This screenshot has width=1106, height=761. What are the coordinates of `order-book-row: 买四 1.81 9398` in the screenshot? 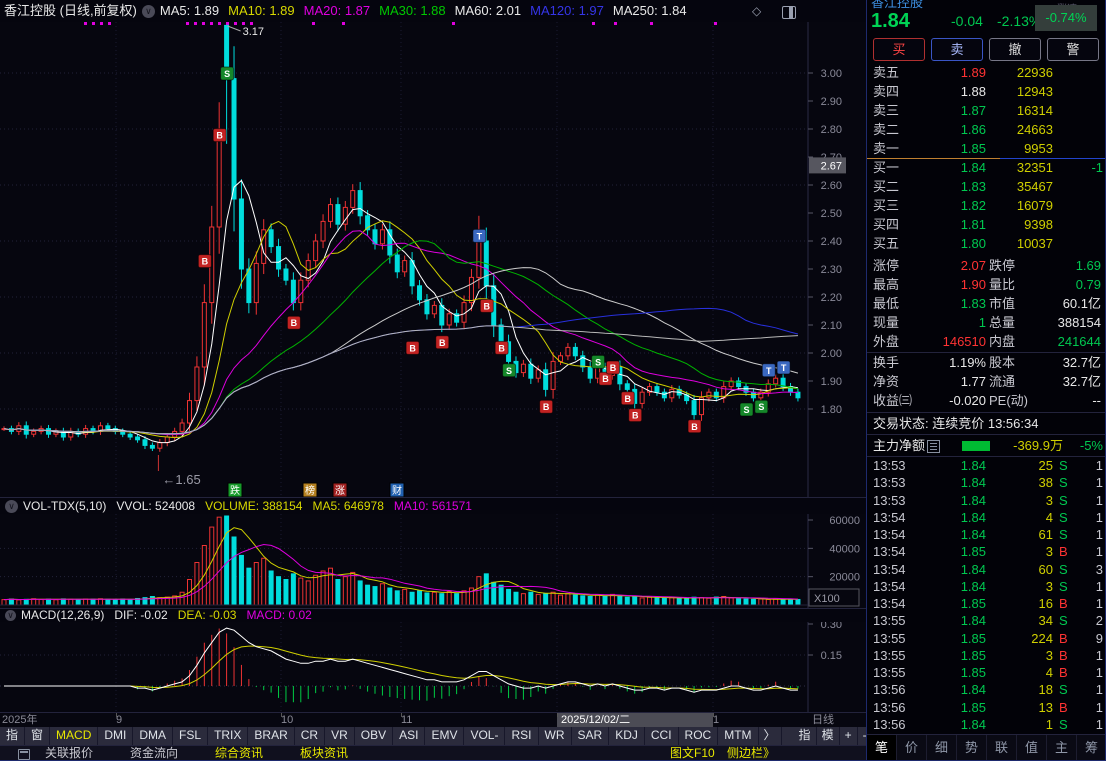 It's located at (986, 224).